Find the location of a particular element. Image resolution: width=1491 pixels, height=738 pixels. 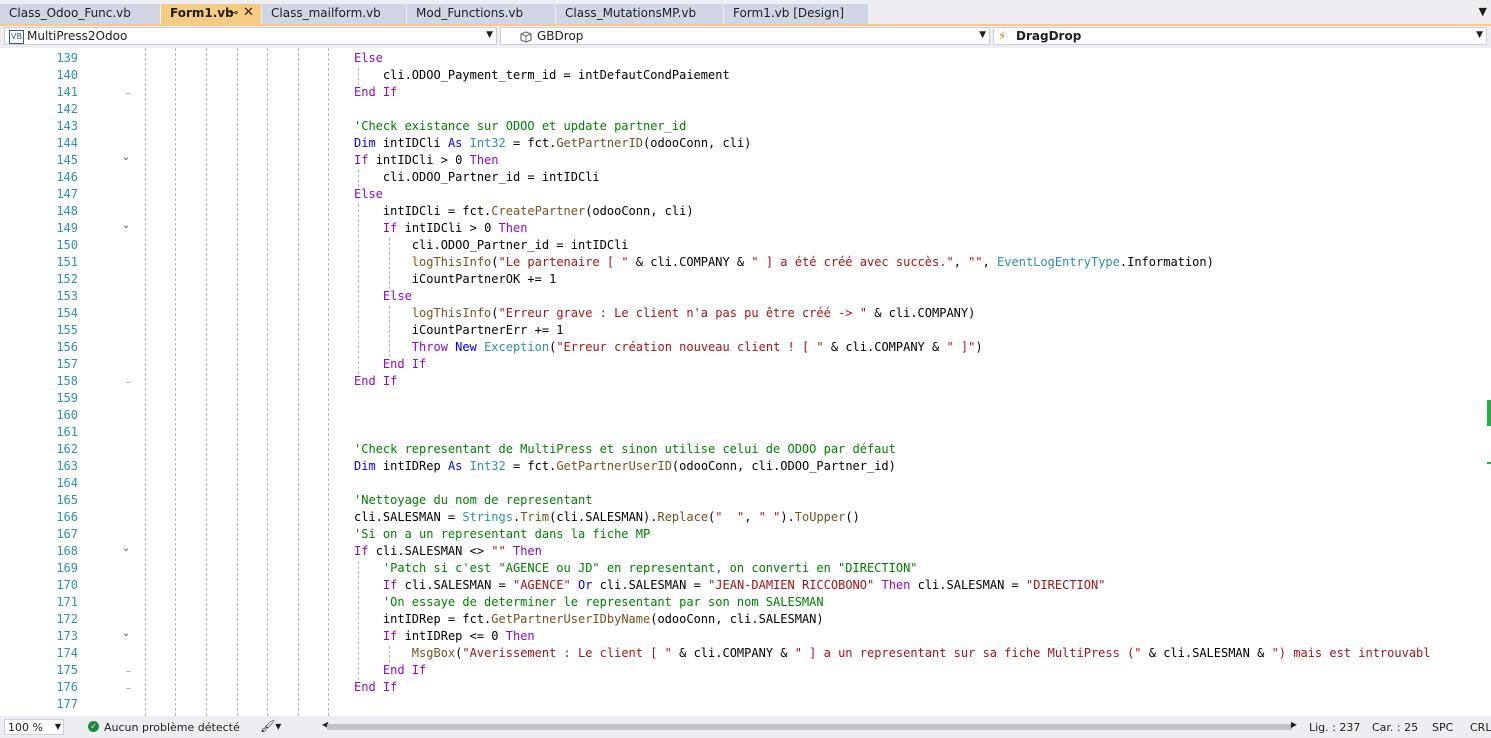

code-token: Dim is located at coordinates (368, 143).